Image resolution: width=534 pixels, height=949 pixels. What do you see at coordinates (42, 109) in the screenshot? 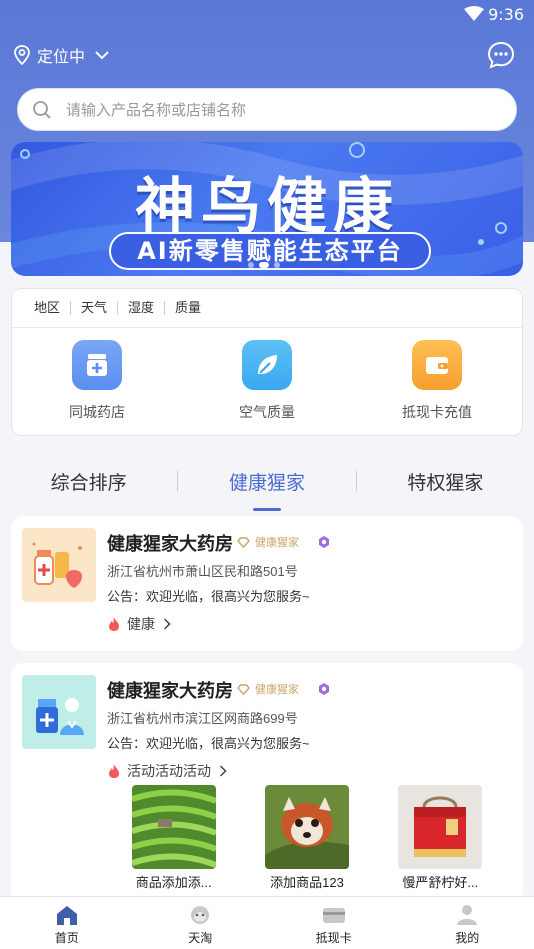
I see `search-icon` at bounding box center [42, 109].